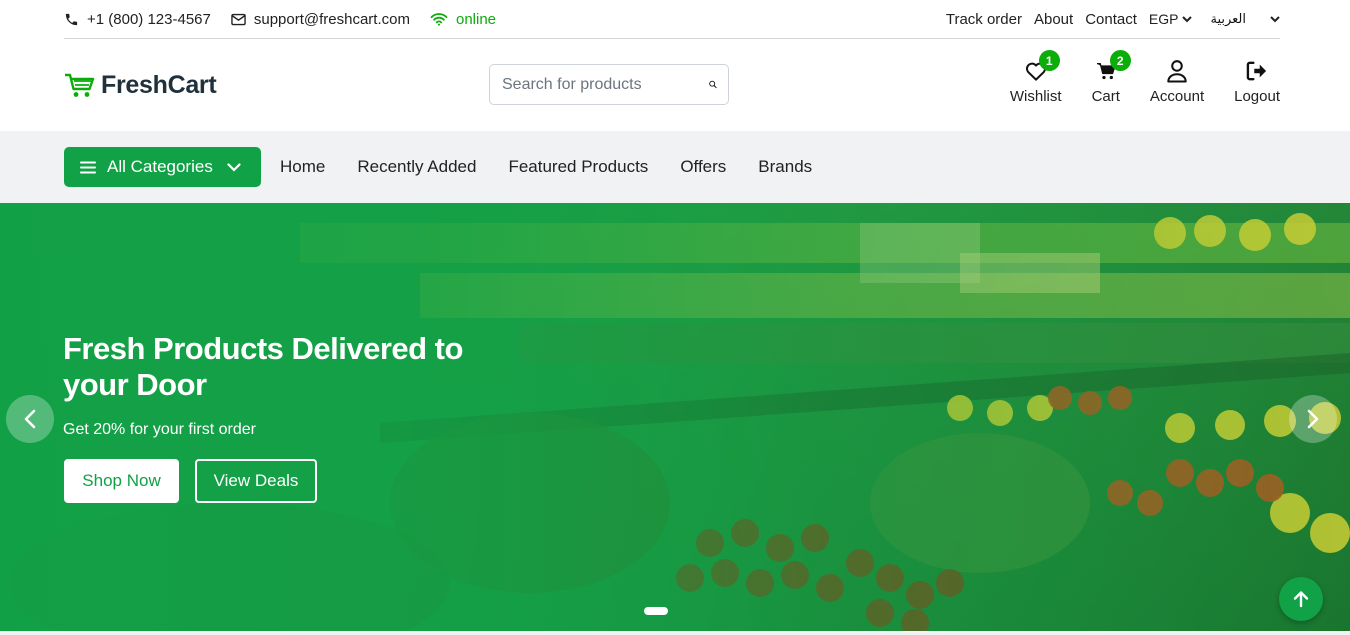 The image size is (1350, 635). I want to click on arrow-up-icon, so click(1301, 599).